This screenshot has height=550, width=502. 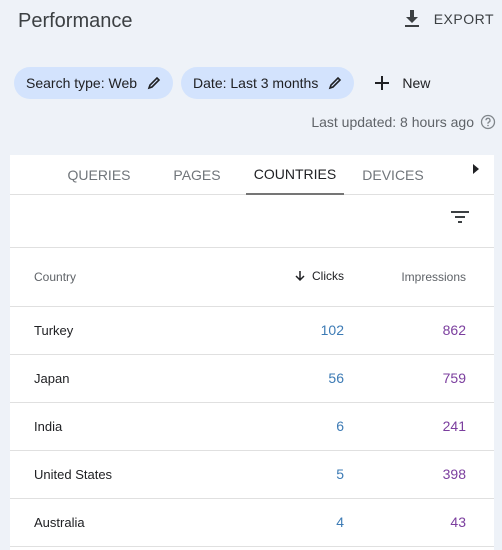 What do you see at coordinates (328, 275) in the screenshot?
I see `clicks-header-label: Clicks` at bounding box center [328, 275].